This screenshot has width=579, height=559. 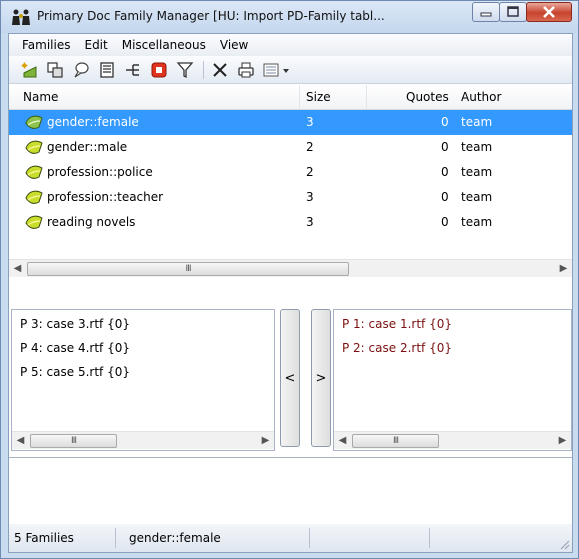 What do you see at coordinates (21, 17) in the screenshot?
I see `family-app-icon` at bounding box center [21, 17].